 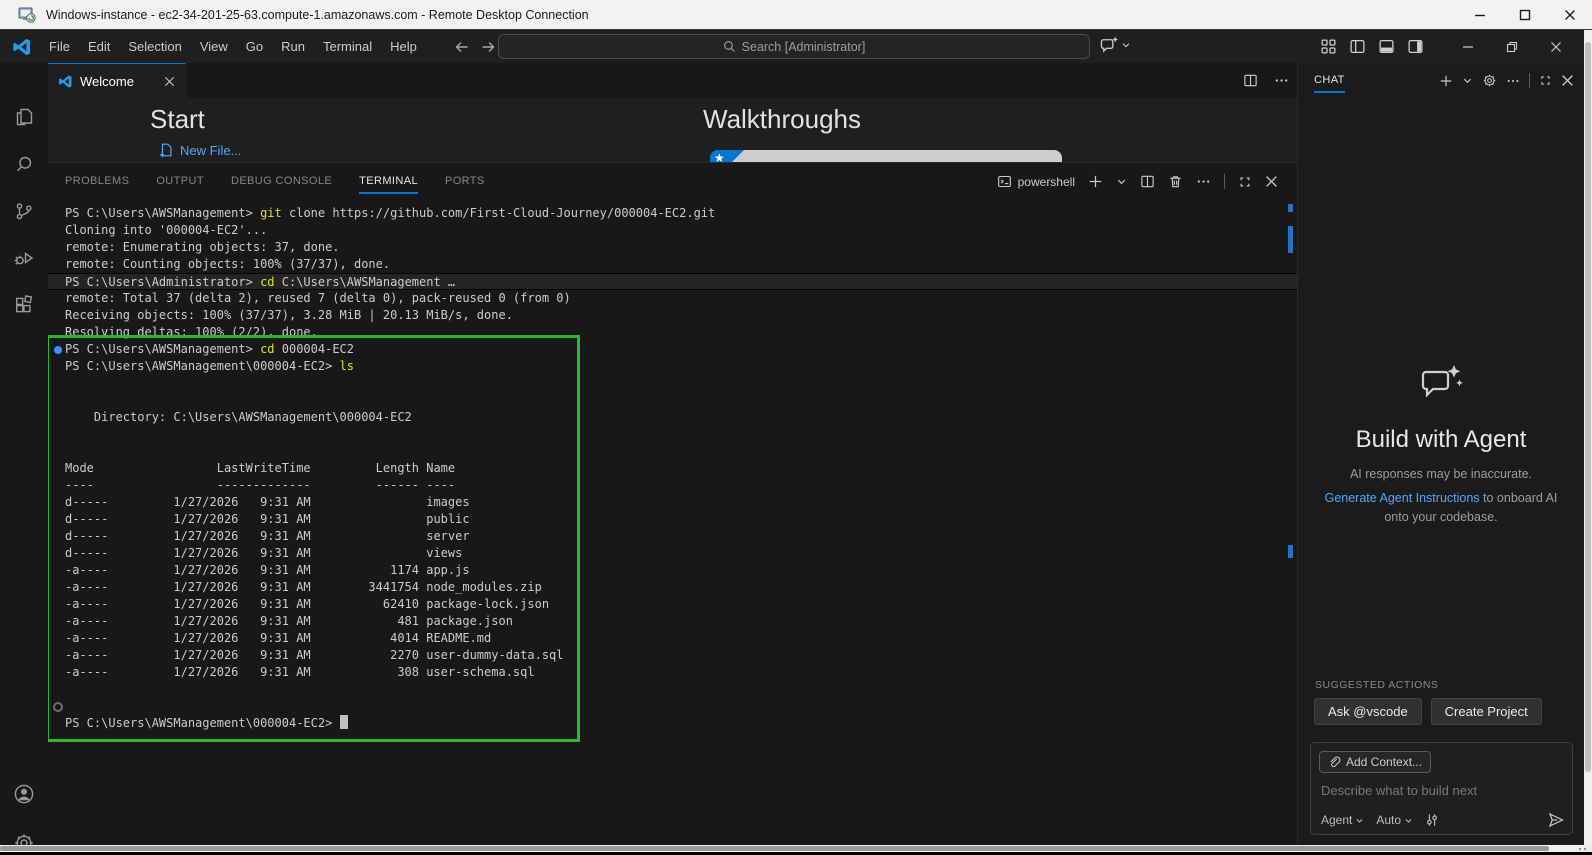 I want to click on toggle-primary-sidebar-icon, so click(x=1357, y=46).